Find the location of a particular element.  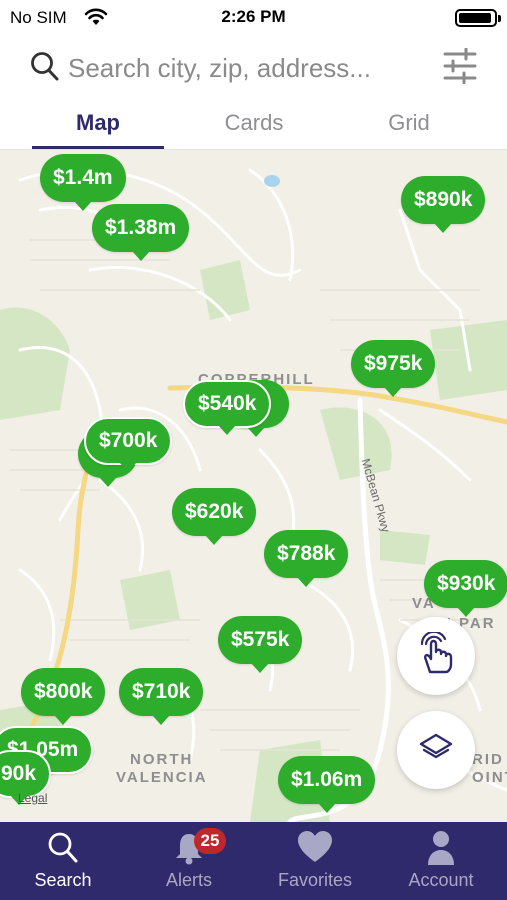

area-label-valencia: VALENCIA is located at coordinates (162, 777).